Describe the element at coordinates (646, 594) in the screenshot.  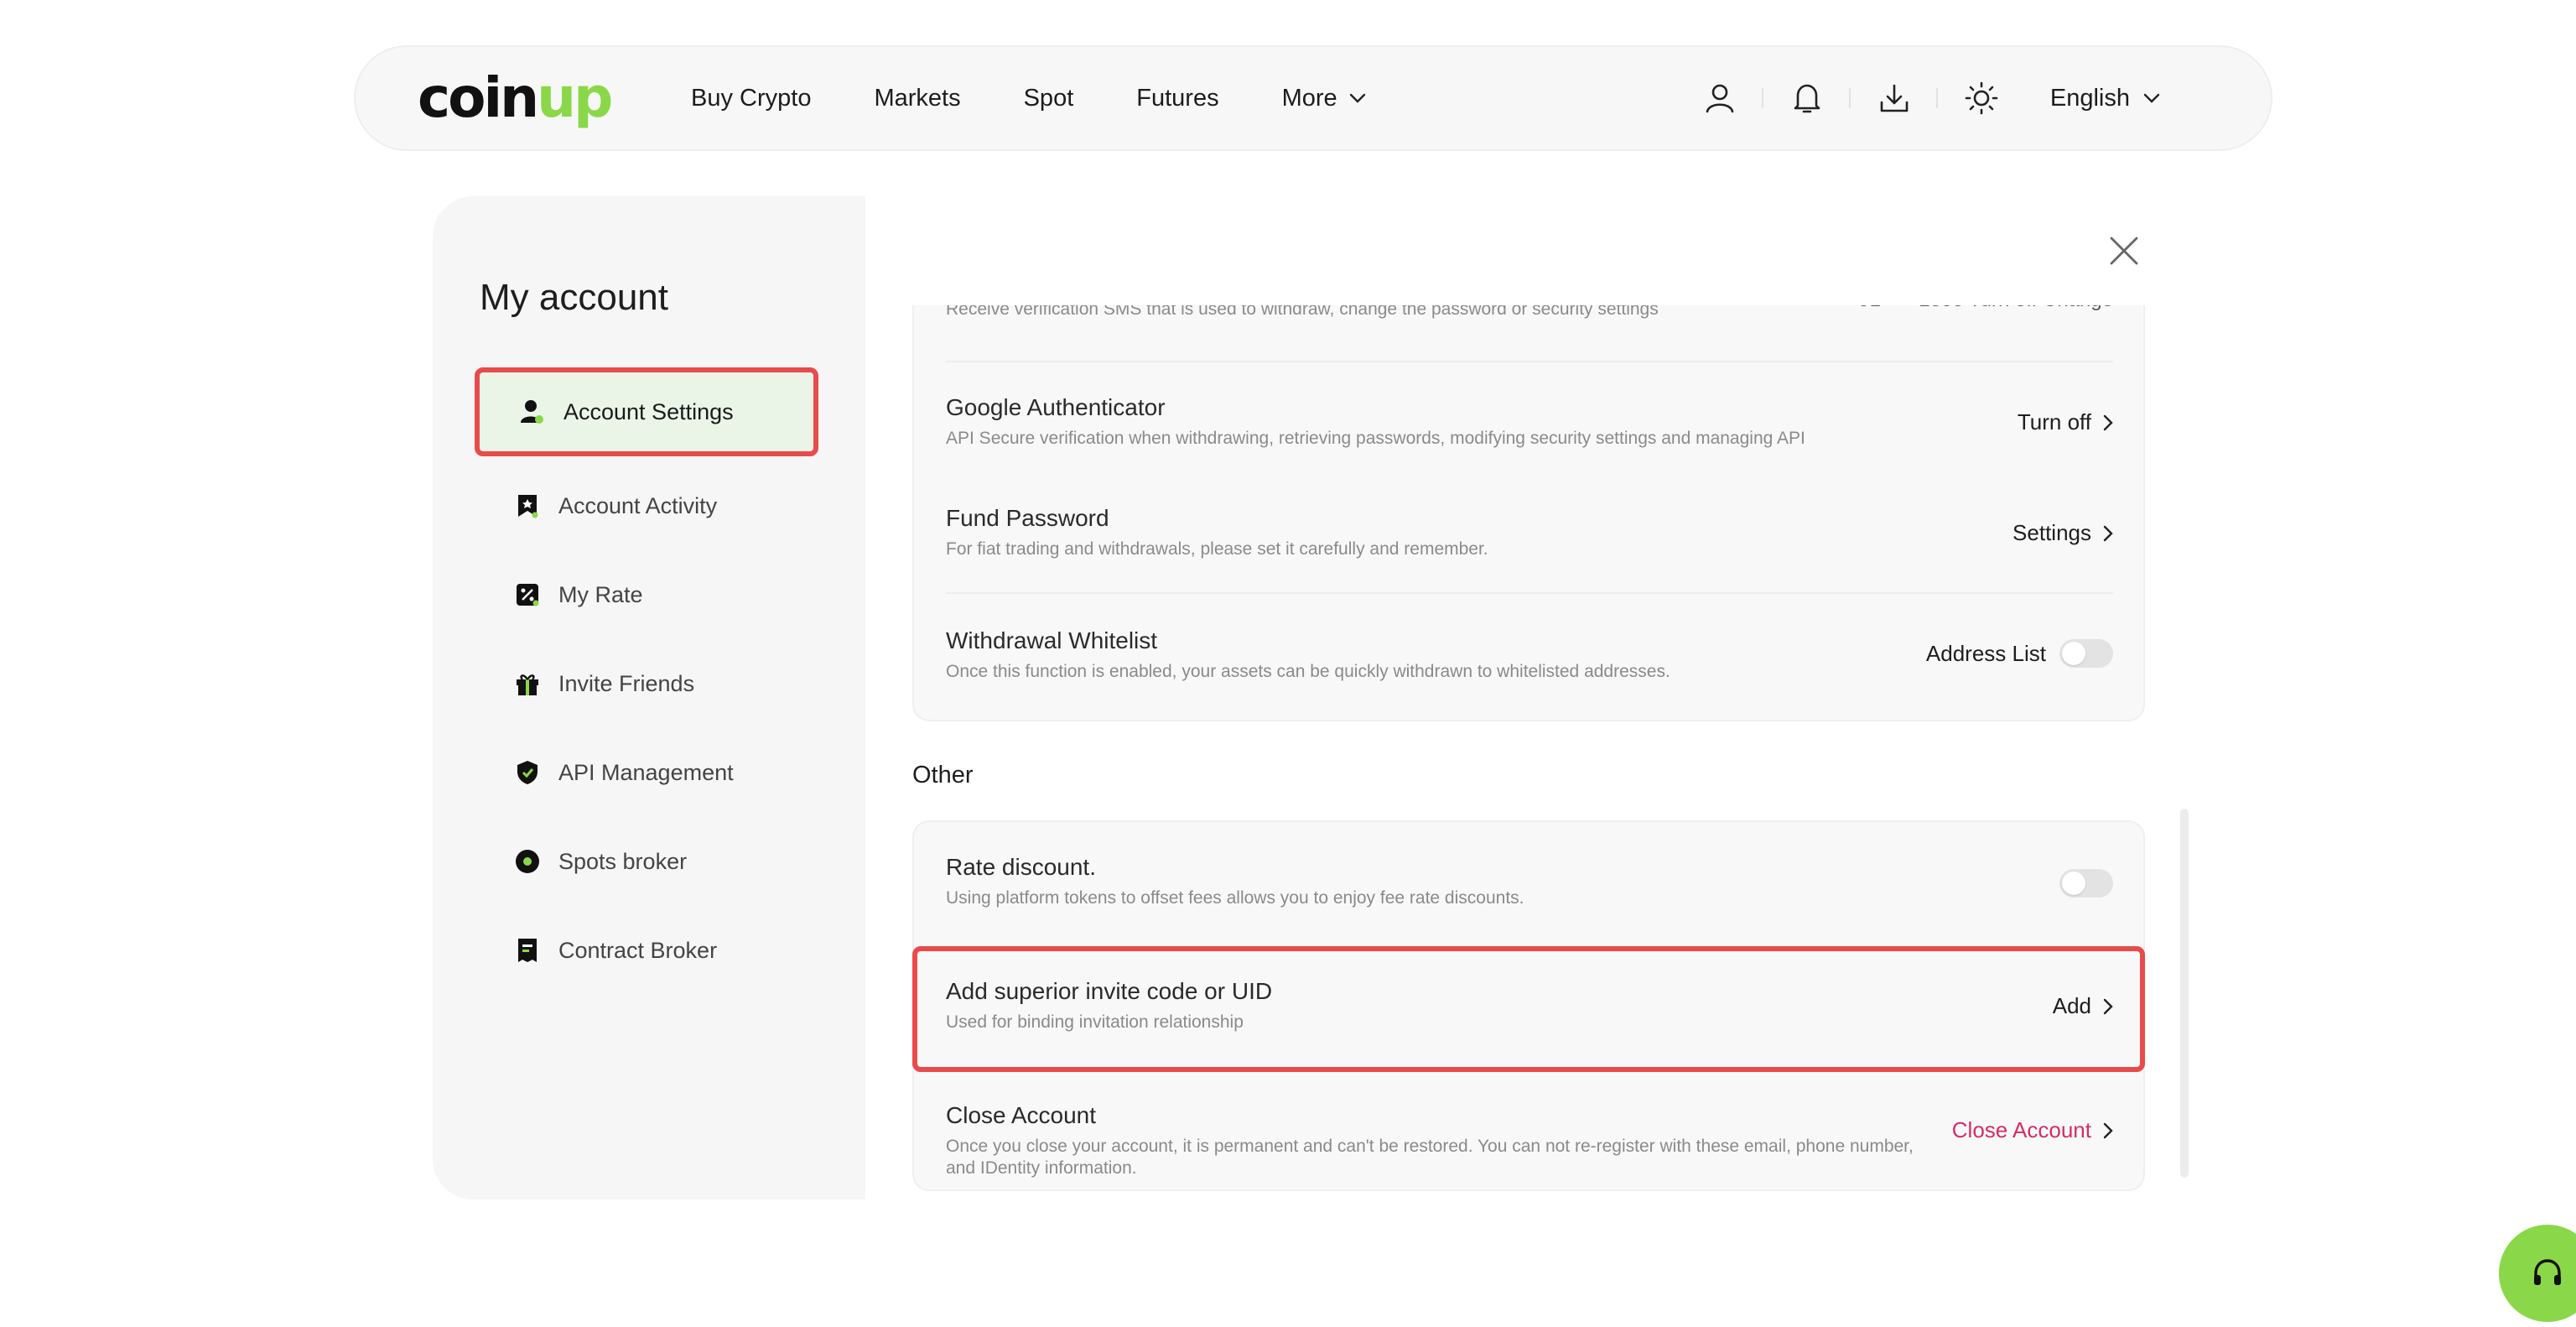
I see `sidebar-item-my-rate: My Rate` at that location.